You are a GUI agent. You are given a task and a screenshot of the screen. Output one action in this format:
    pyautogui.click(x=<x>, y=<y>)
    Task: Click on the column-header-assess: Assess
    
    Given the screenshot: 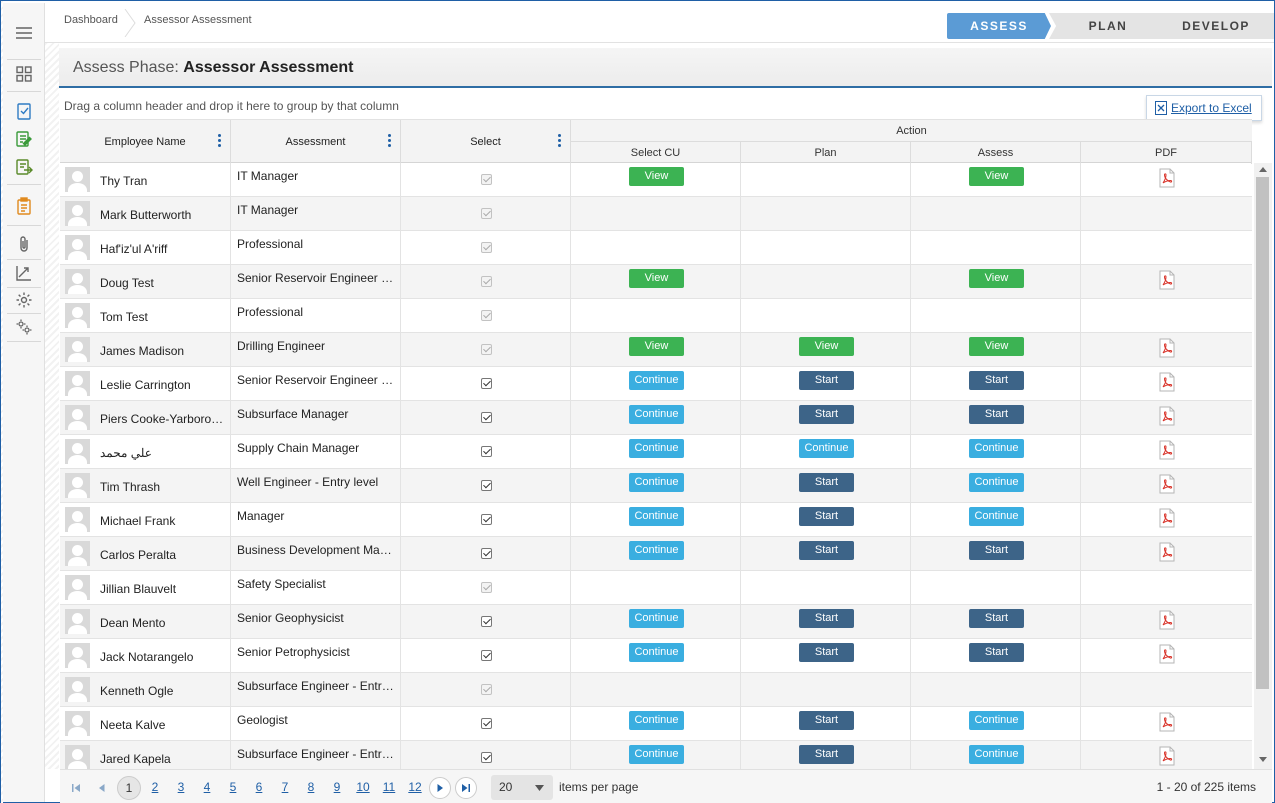 What is the action you would take?
    pyautogui.click(x=996, y=153)
    